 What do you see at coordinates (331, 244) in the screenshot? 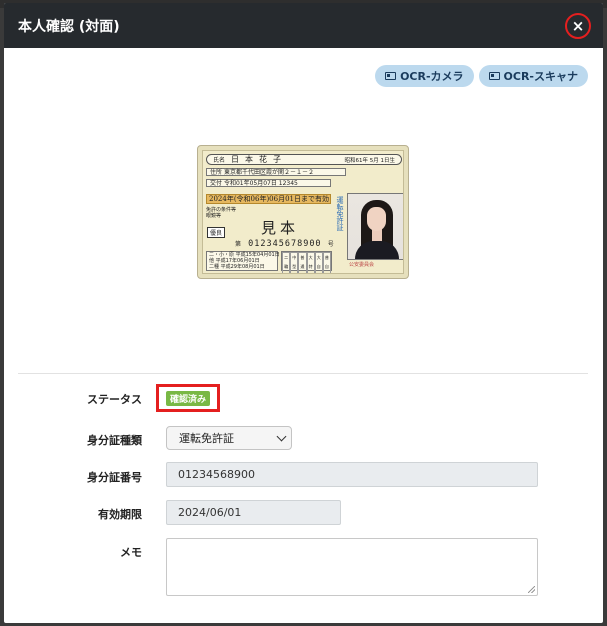
I see `license-number-suffix: 号` at bounding box center [331, 244].